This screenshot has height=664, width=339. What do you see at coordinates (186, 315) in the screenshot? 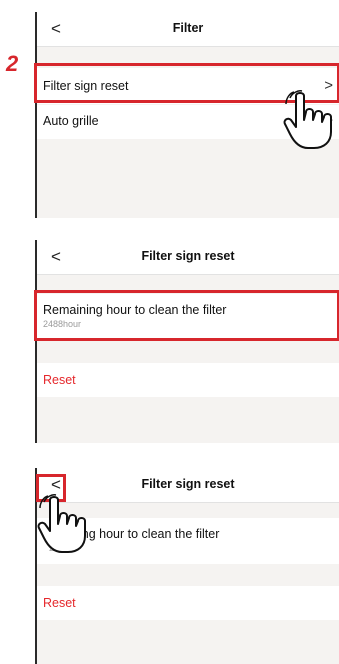
I see `highlight-box` at bounding box center [186, 315].